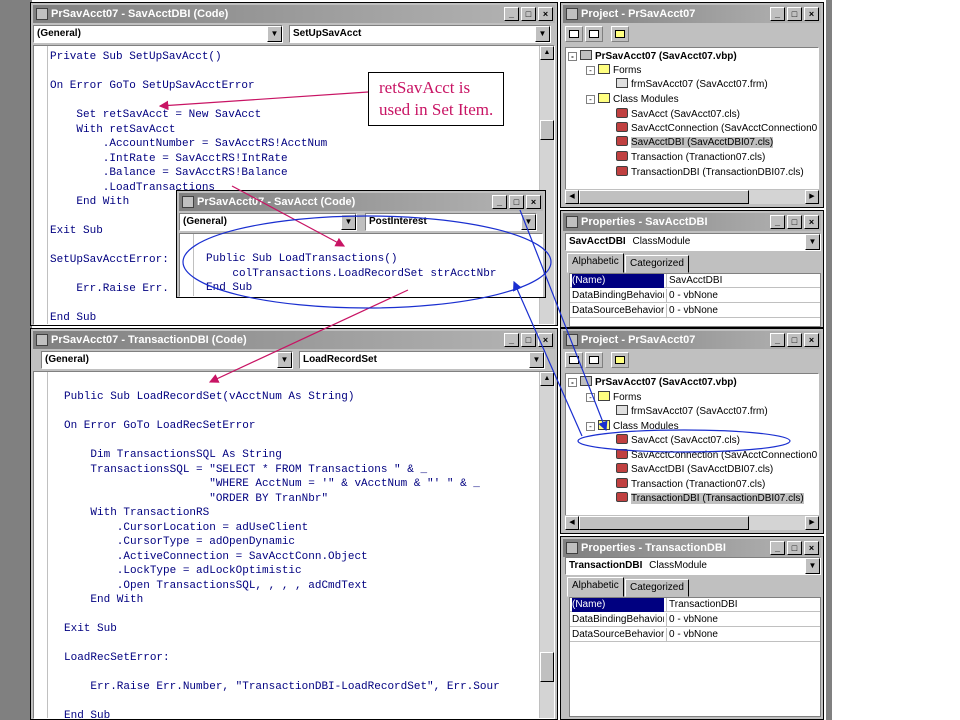 This screenshot has width=960, height=720. What do you see at coordinates (692, 340) in the screenshot?
I see `project-explorer-2-titlebar: Project - PrSavAcct07 _ □ ×` at bounding box center [692, 340].